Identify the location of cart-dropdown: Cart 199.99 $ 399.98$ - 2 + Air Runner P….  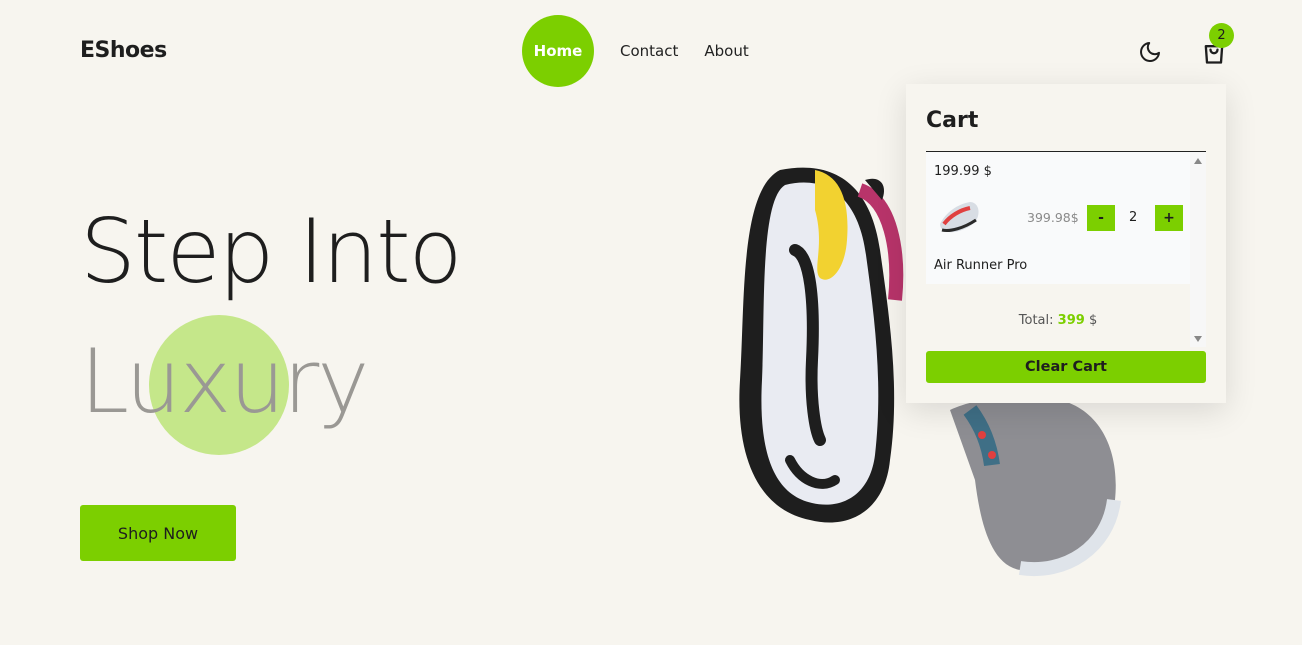
(1066, 243).